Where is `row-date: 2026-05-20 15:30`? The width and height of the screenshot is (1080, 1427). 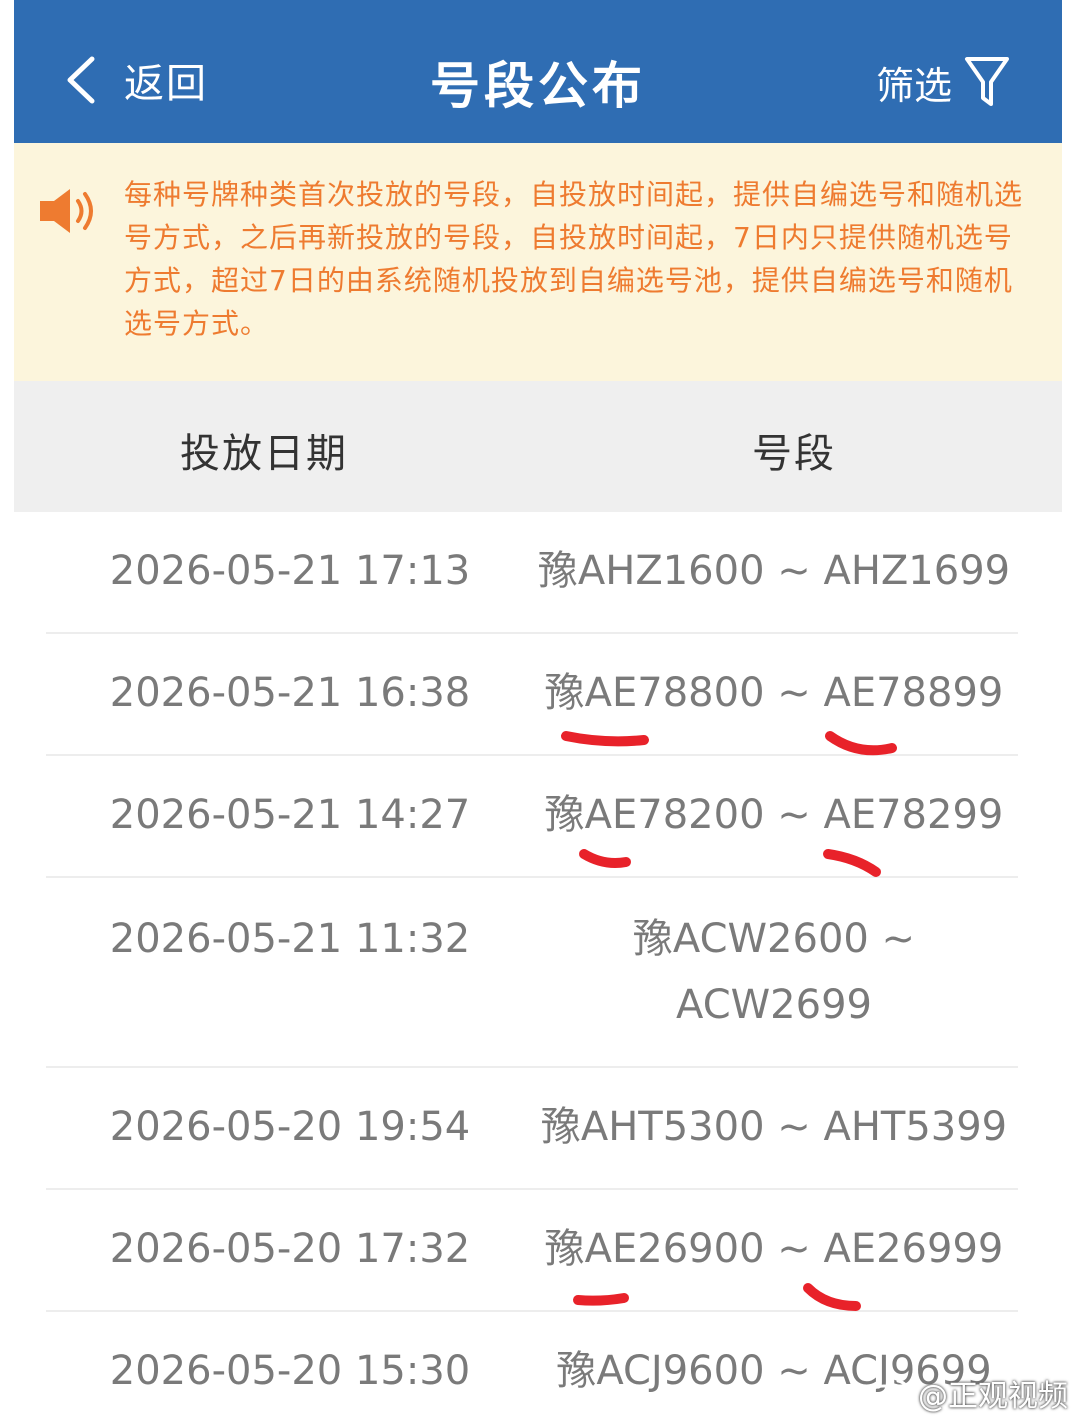 row-date: 2026-05-20 15:30 is located at coordinates (290, 1371).